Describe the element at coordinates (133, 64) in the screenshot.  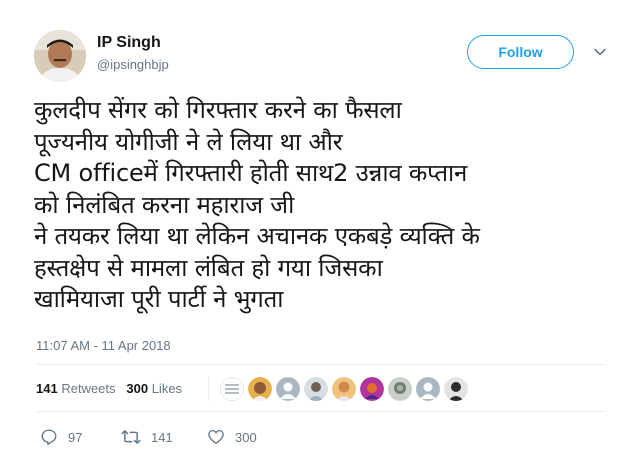
I see `user-handle: @ipsinghbjp` at that location.